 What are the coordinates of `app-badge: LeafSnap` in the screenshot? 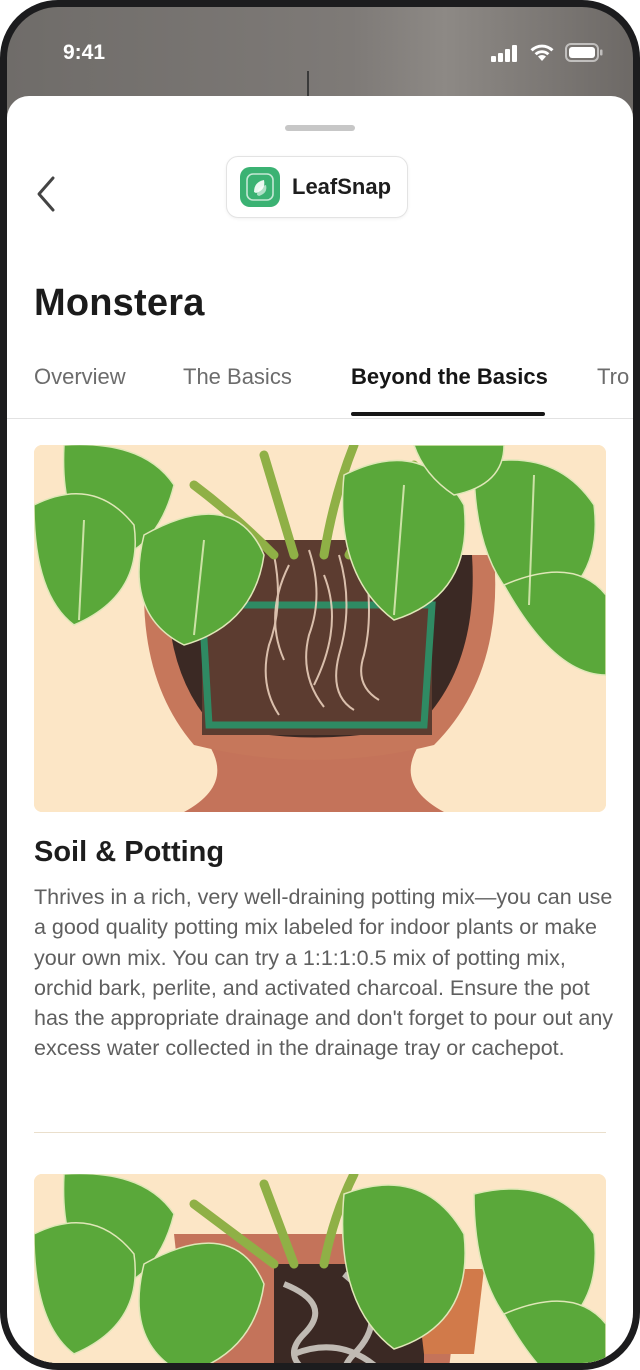 It's located at (317, 187).